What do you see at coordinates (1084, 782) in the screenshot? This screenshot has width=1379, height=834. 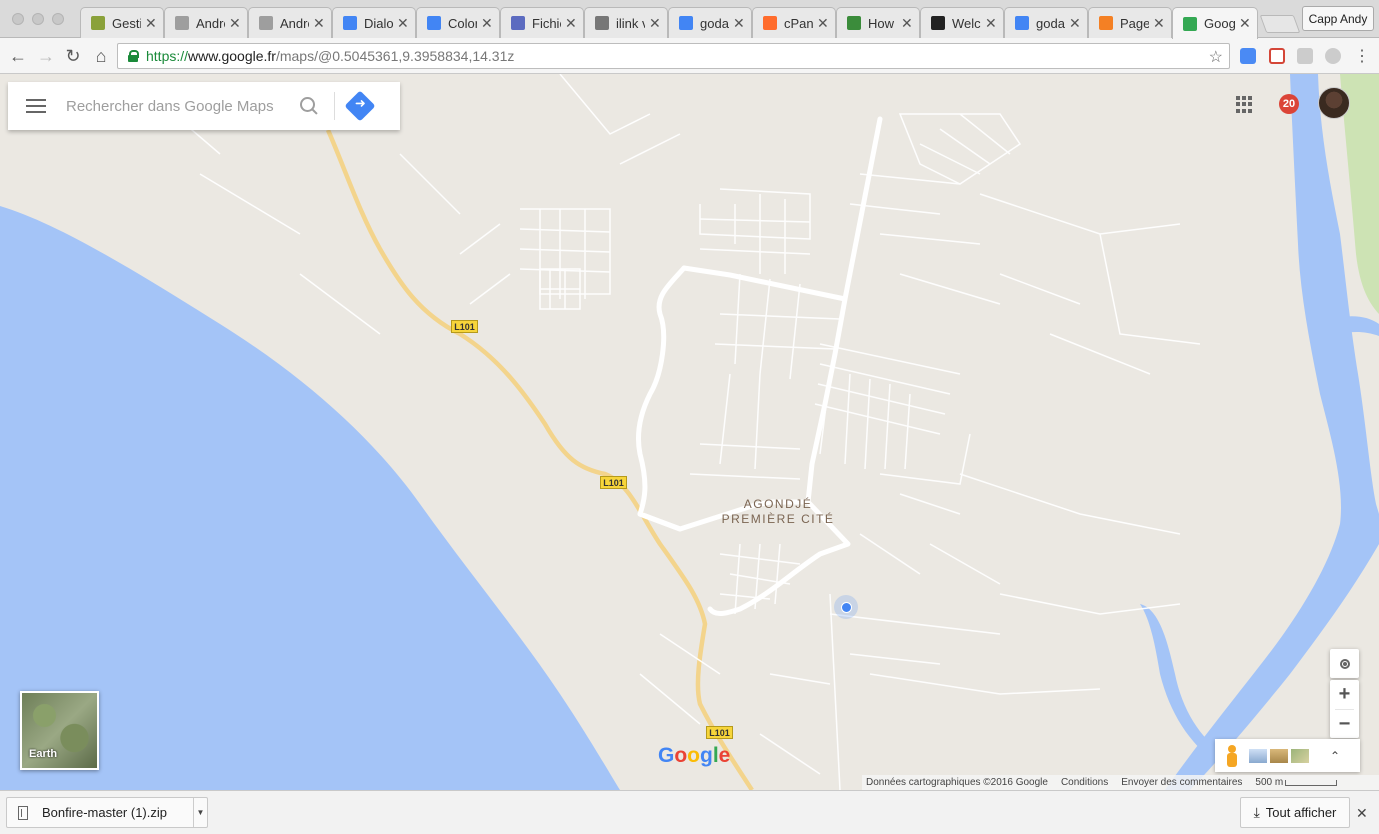 I see `terms-link: Conditions` at bounding box center [1084, 782].